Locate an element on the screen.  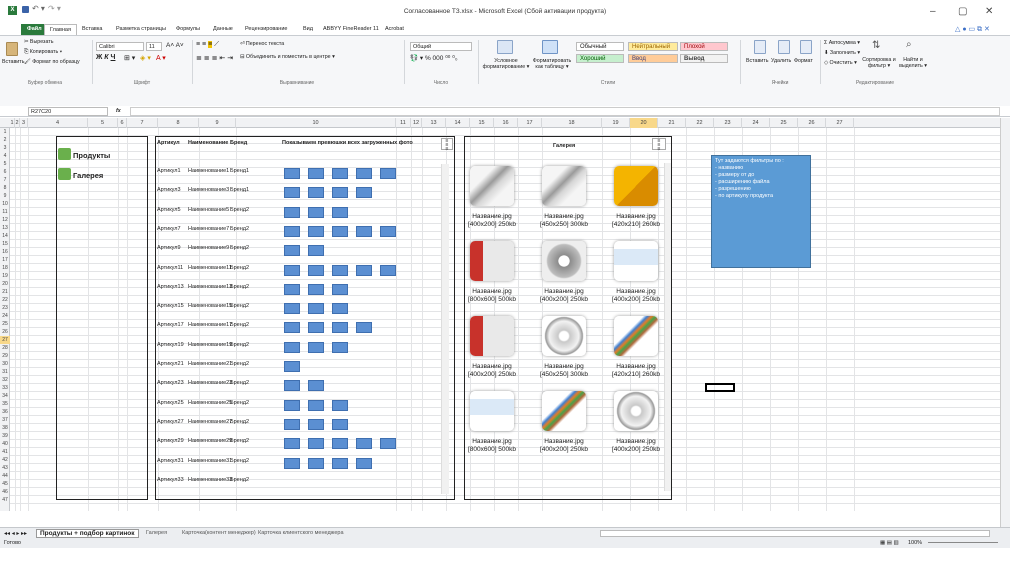
column-header: 16 is located at coordinates (506, 123).